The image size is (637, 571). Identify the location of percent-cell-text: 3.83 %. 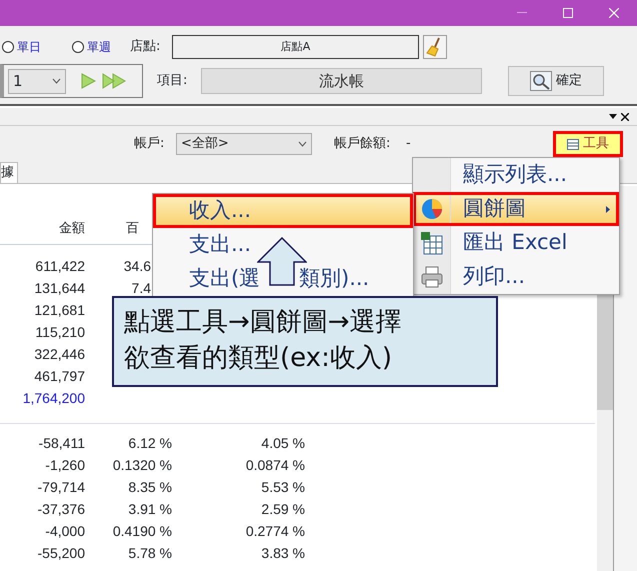
(282, 553).